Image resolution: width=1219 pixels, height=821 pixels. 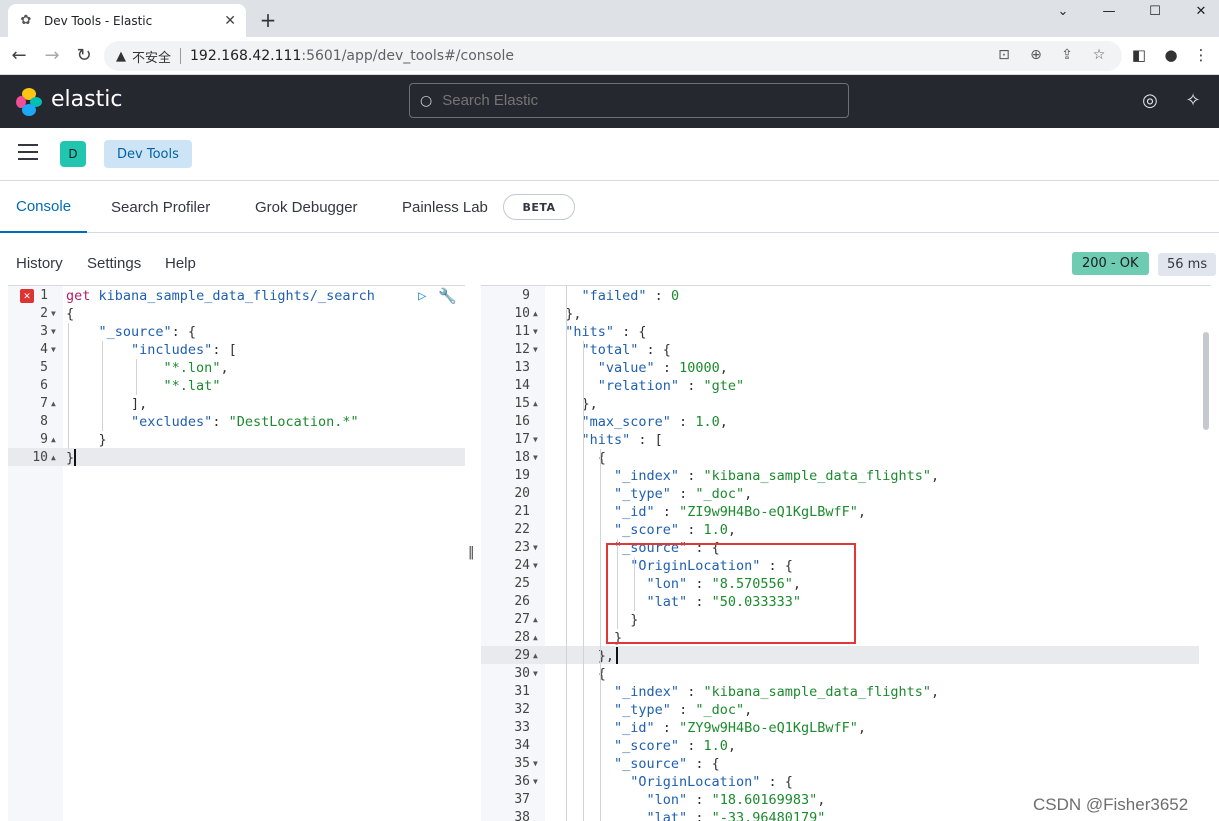 What do you see at coordinates (44, 439) in the screenshot?
I see `line-number: 9` at bounding box center [44, 439].